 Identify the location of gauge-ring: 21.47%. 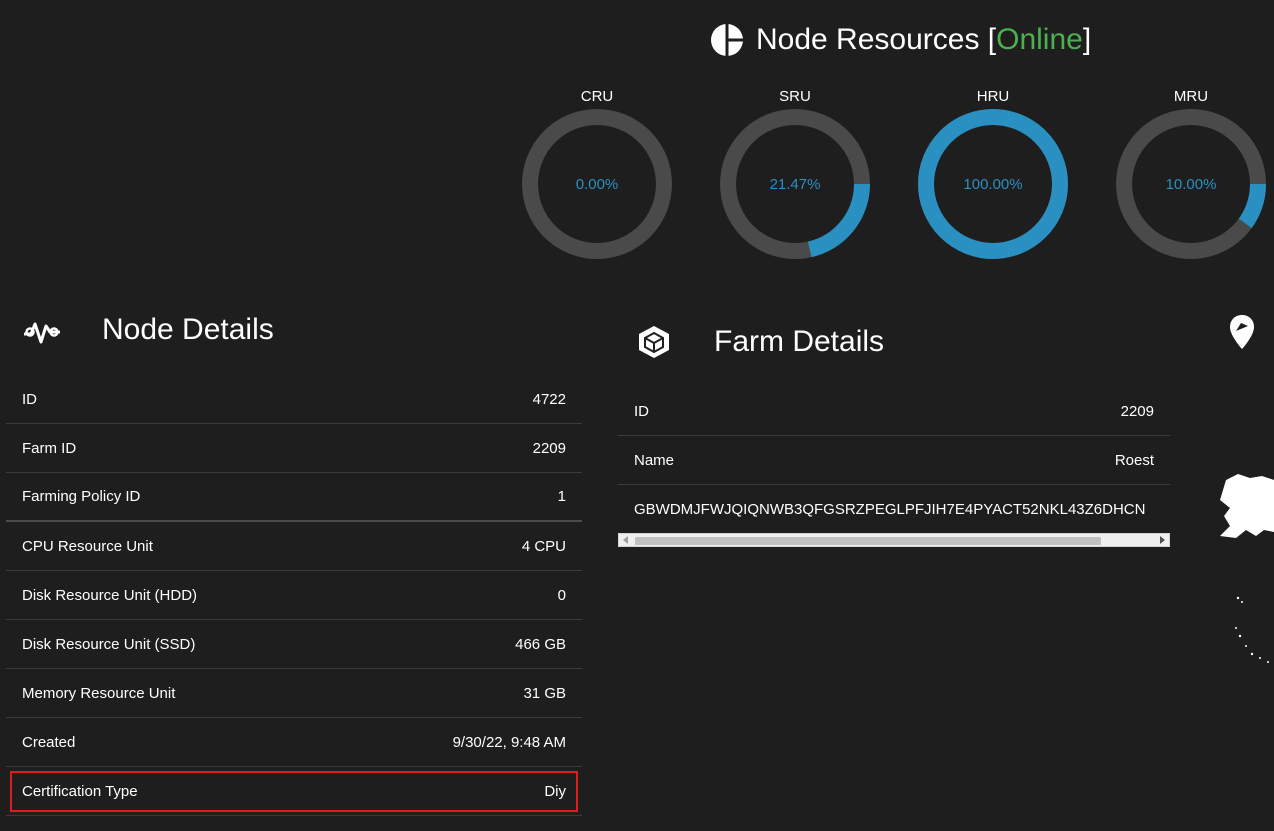
(795, 184).